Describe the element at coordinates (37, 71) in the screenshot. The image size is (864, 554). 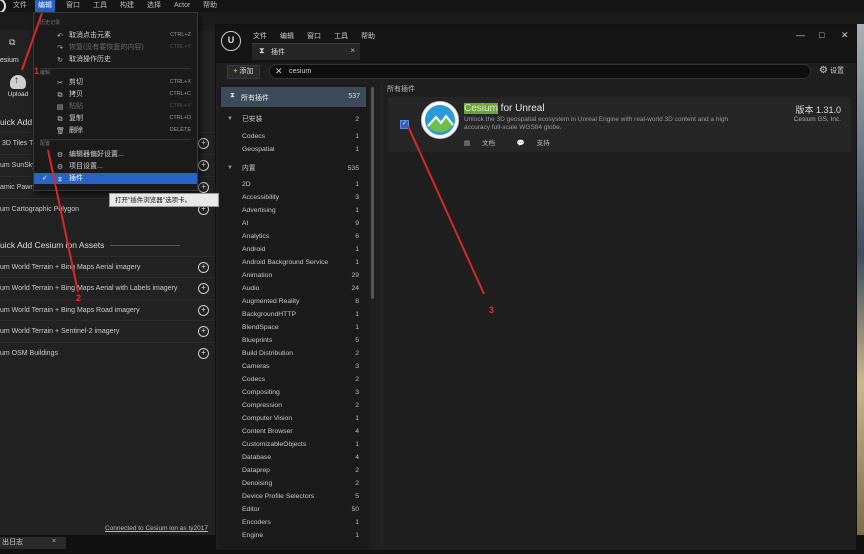
I see `annotation-label-1: 1` at that location.